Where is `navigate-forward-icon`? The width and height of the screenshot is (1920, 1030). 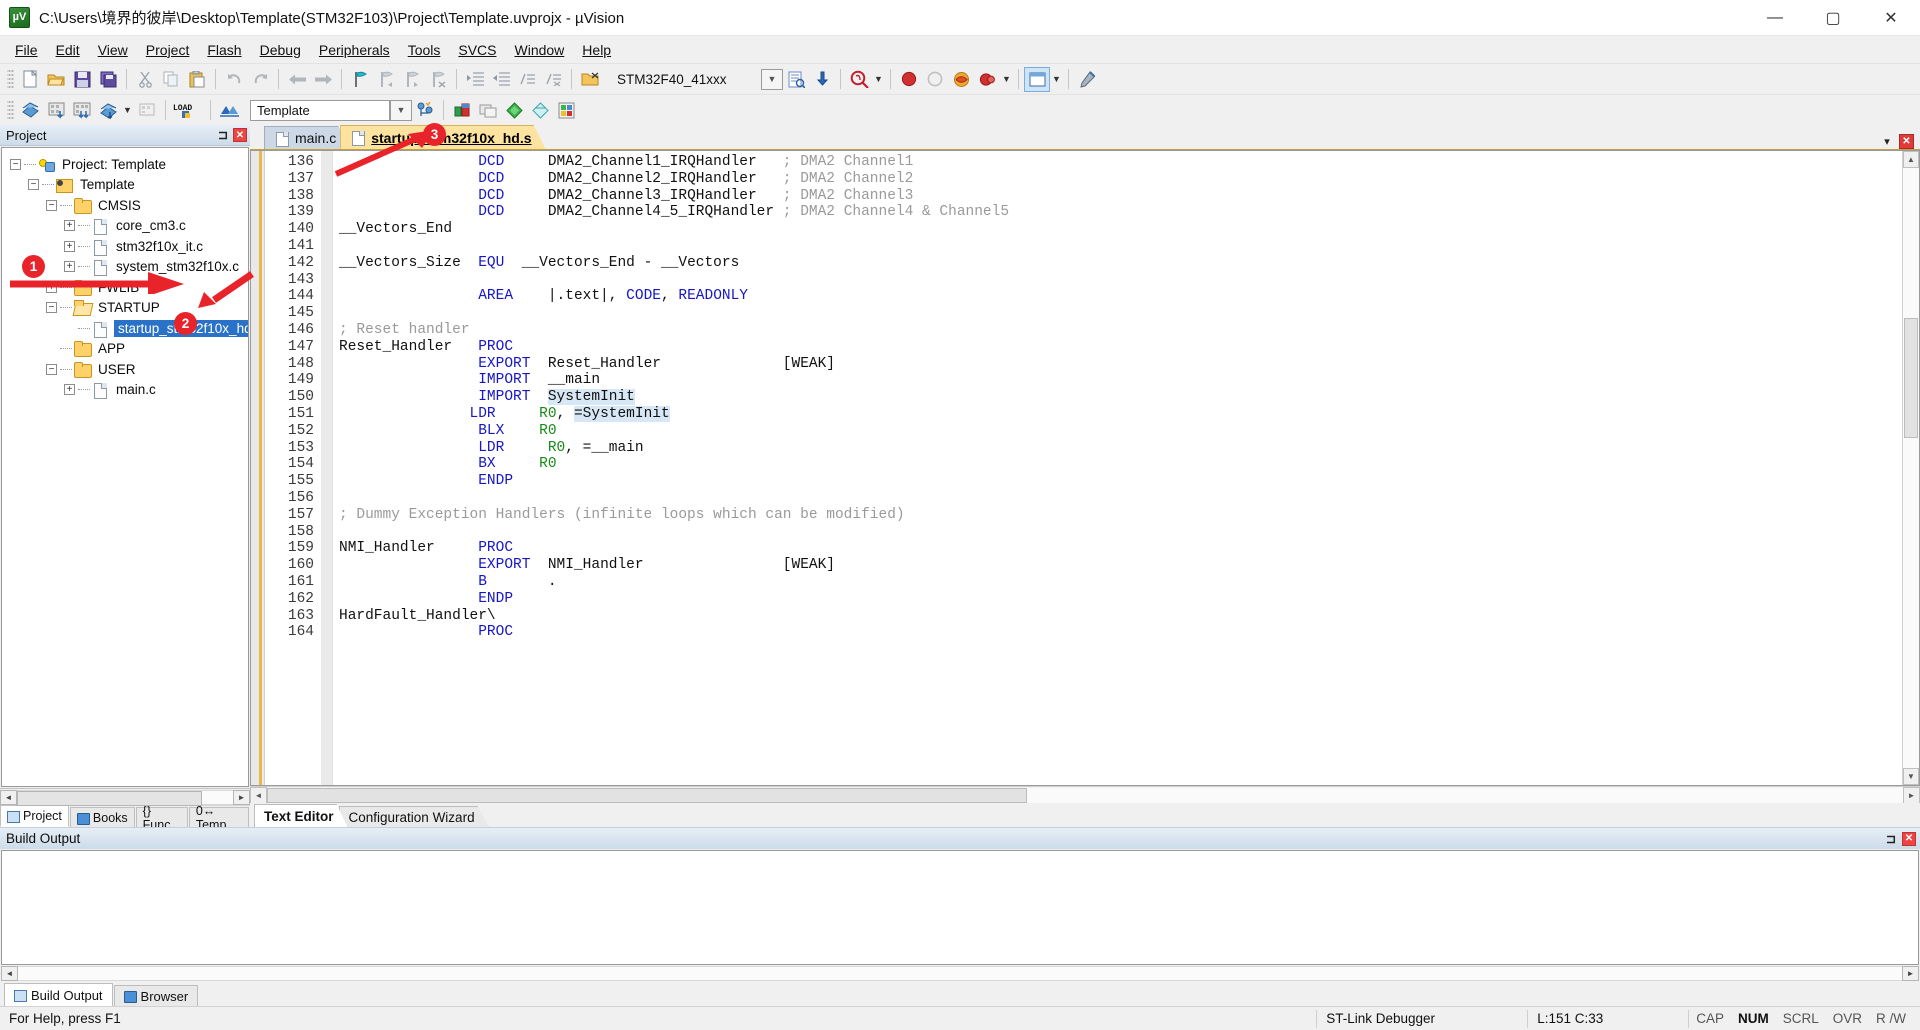 navigate-forward-icon is located at coordinates (323, 79).